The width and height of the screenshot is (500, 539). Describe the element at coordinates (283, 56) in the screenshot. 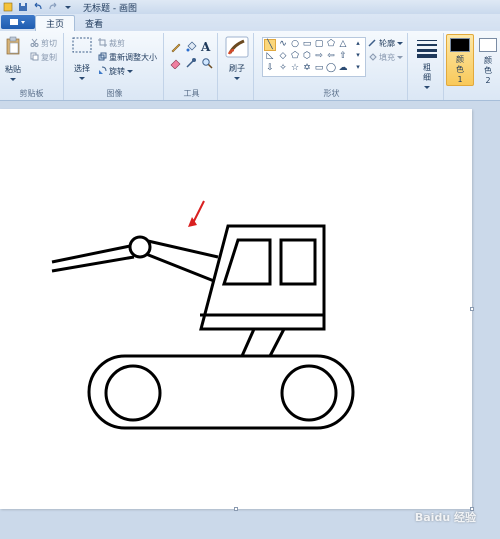

I see `diamond-shape-icon: ◇` at that location.